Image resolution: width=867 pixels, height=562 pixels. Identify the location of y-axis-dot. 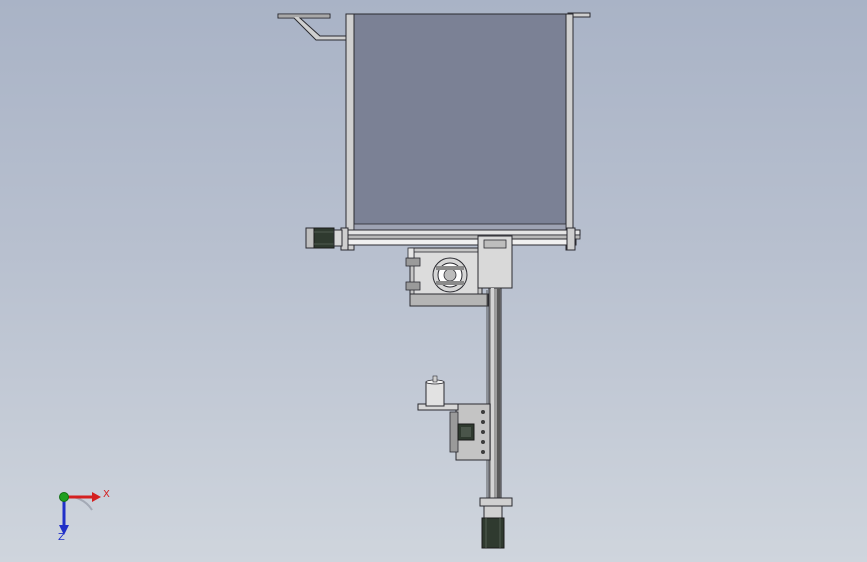
(64, 497).